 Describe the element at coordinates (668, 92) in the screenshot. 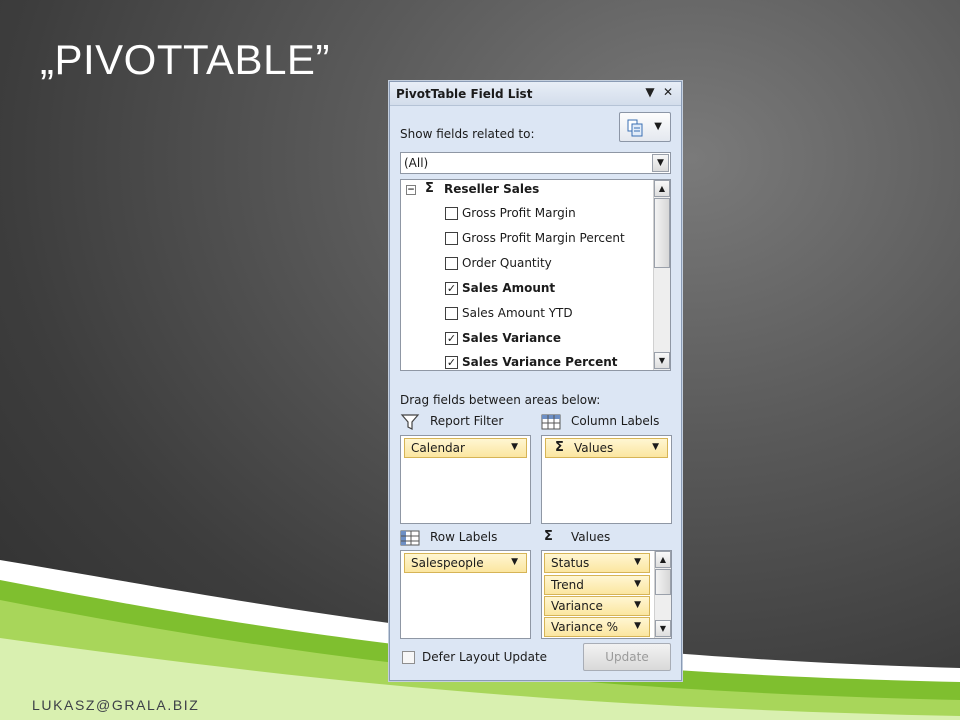

I see `close-icon: ✕` at that location.